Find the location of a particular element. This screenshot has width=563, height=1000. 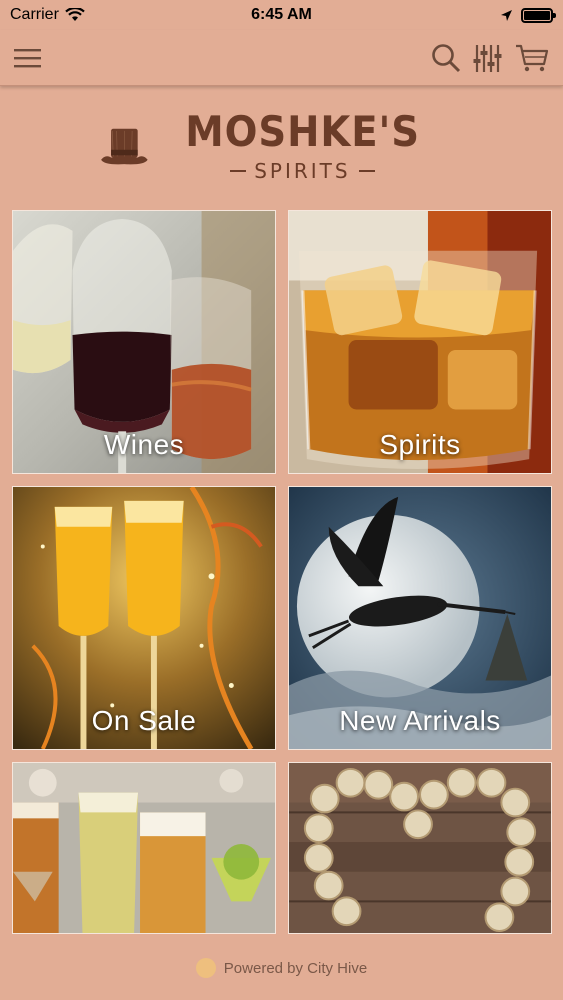

filter-sliders-icon is located at coordinates (488, 58).